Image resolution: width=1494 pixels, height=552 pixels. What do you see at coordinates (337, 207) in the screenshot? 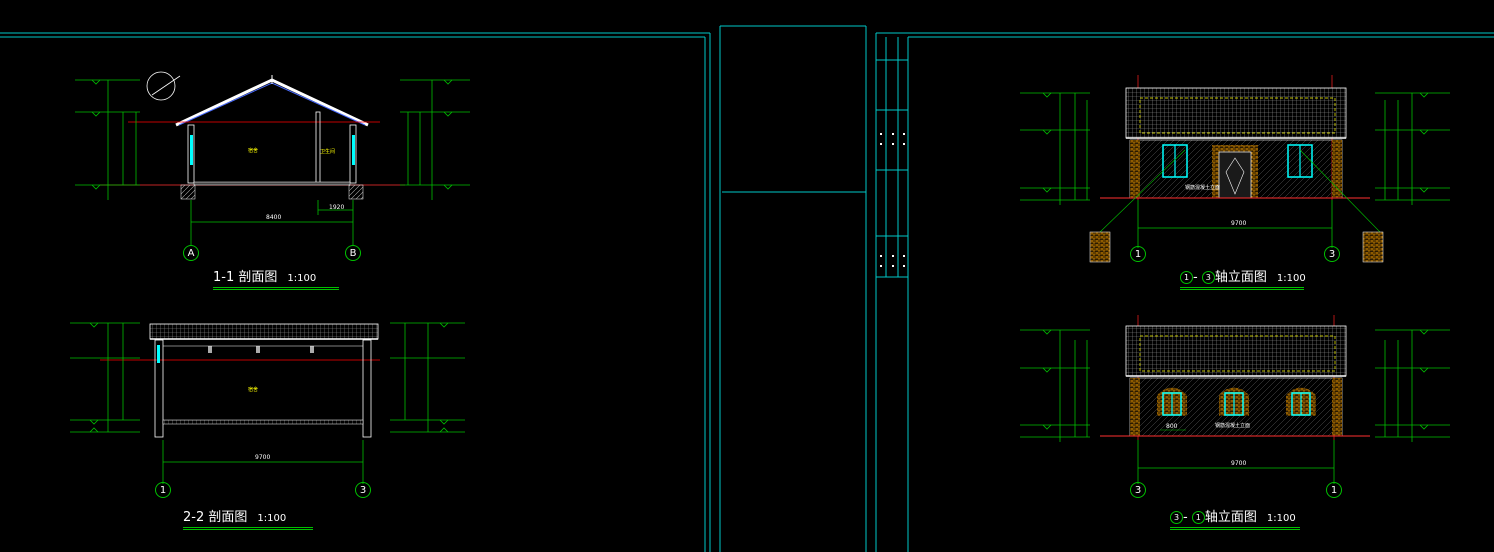
I see `sub-span-dimension: 1920` at bounding box center [337, 207].